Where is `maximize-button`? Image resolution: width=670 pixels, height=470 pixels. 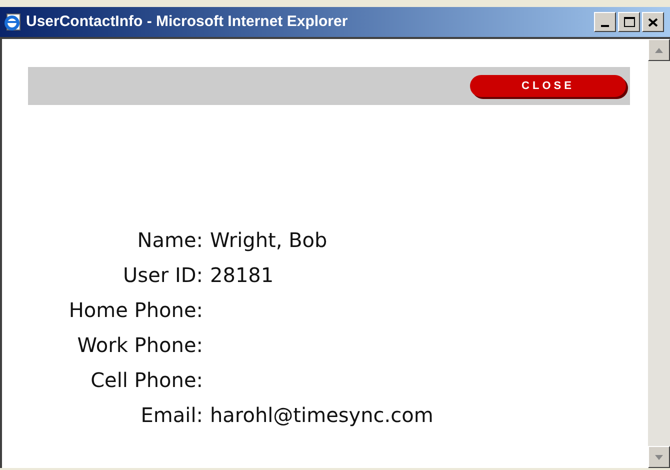 maximize-button is located at coordinates (629, 22).